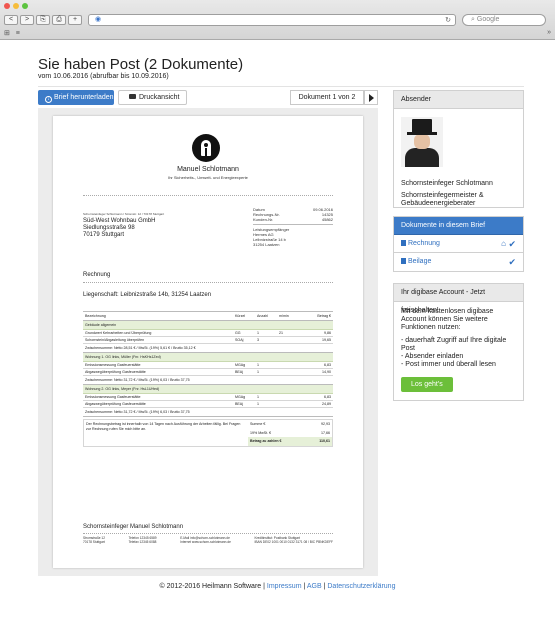 Image resolution: width=555 pixels, height=637 pixels. What do you see at coordinates (458, 226) in the screenshot?
I see `documents-panel-heading: Dokumente in diesem Brief` at bounding box center [458, 226].